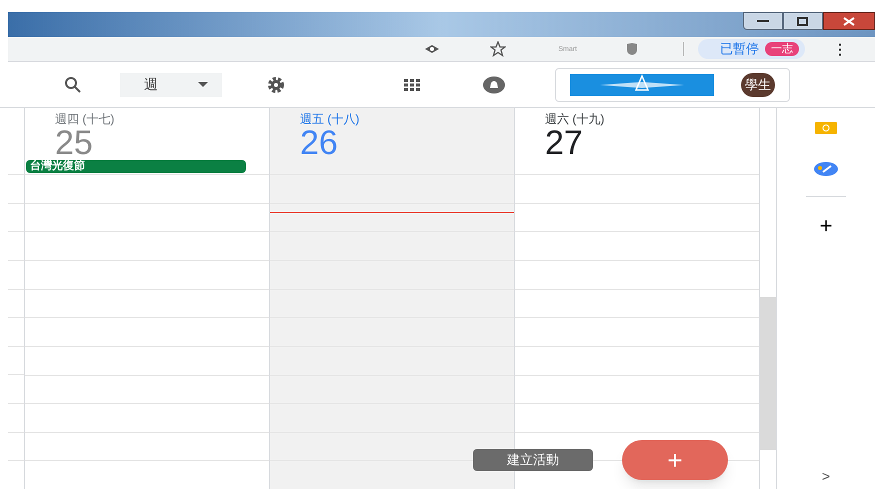  Describe the element at coordinates (758, 84) in the screenshot. I see `user-avatar: 學生` at that location.